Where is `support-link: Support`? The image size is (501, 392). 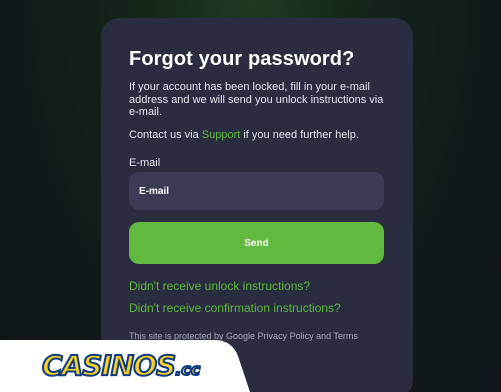
support-link: Support is located at coordinates (221, 135).